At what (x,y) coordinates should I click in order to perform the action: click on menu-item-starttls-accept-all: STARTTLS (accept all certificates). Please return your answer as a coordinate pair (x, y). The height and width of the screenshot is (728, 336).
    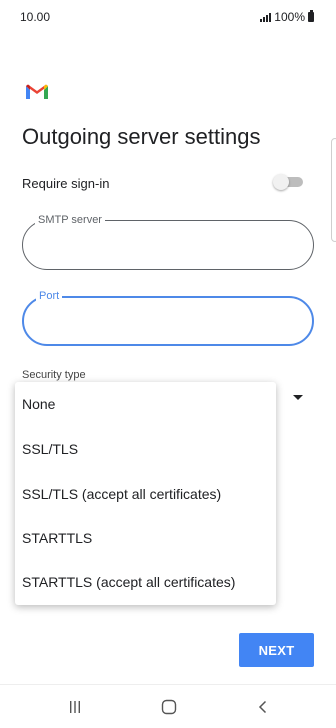
    Looking at the image, I should click on (128, 582).